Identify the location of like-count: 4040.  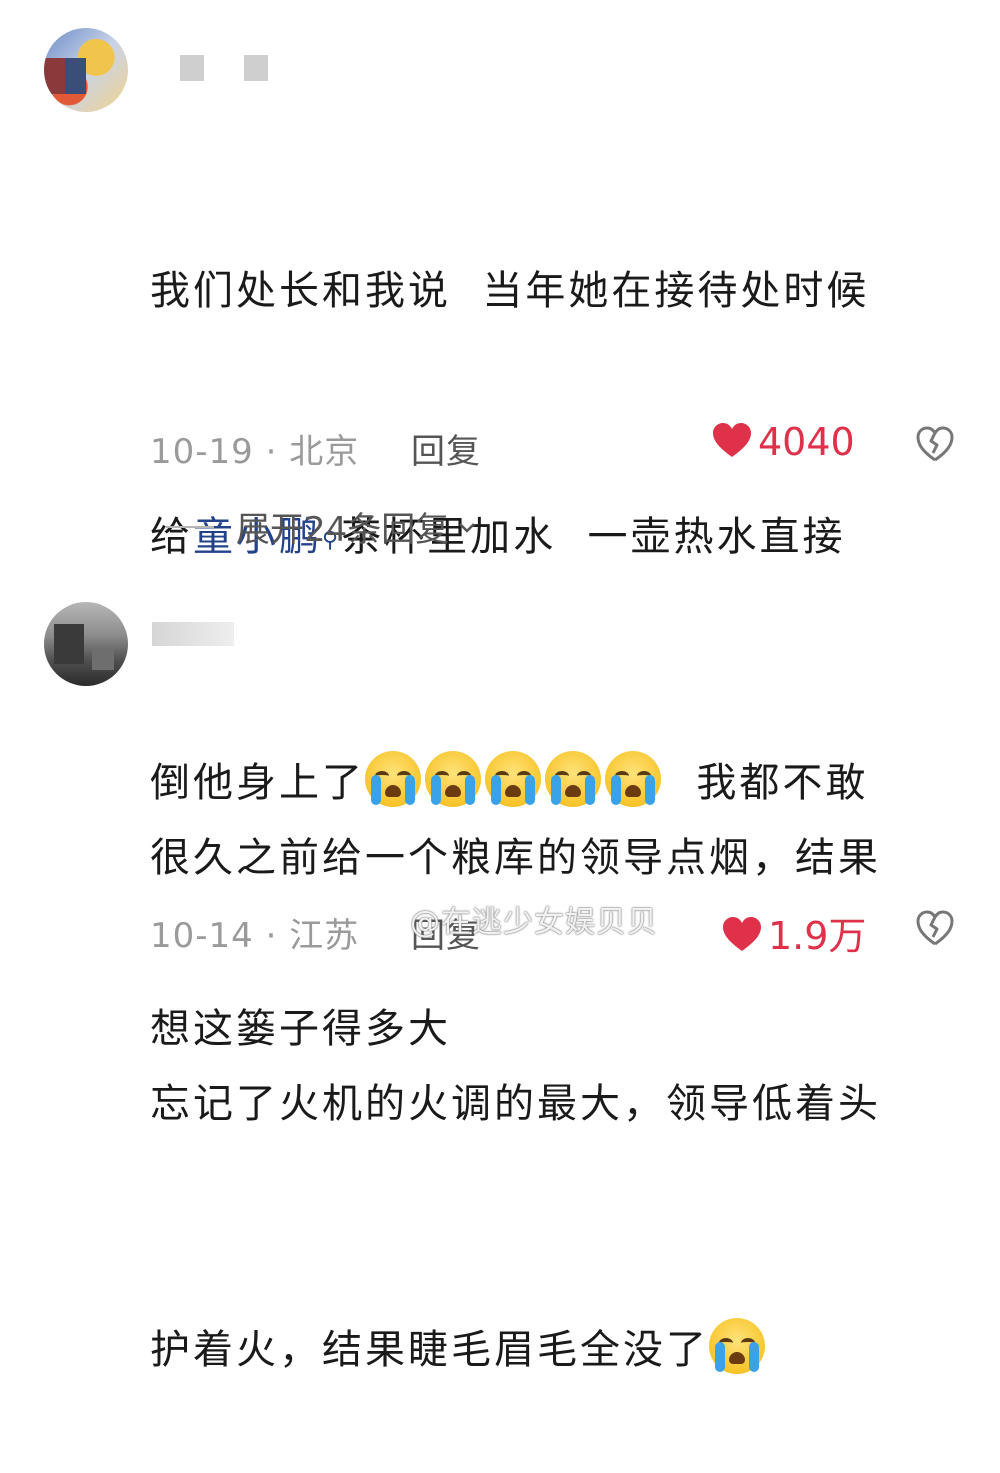
(806, 442).